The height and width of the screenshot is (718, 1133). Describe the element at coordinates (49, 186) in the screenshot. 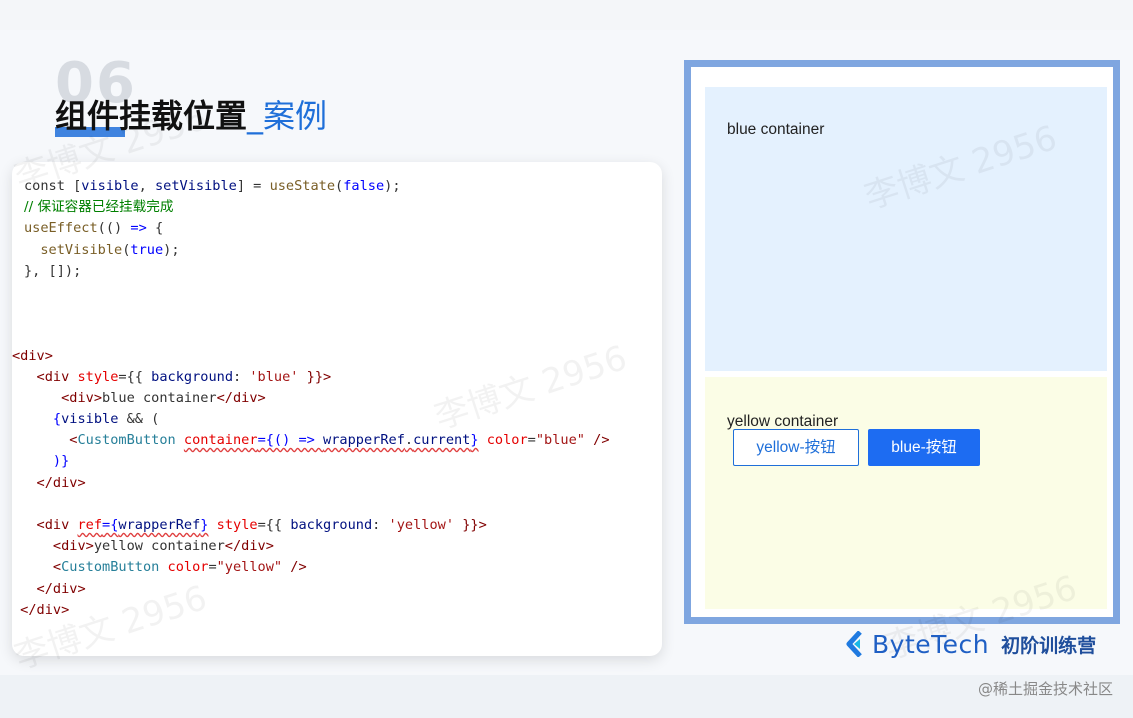

I see `code-token: const` at that location.